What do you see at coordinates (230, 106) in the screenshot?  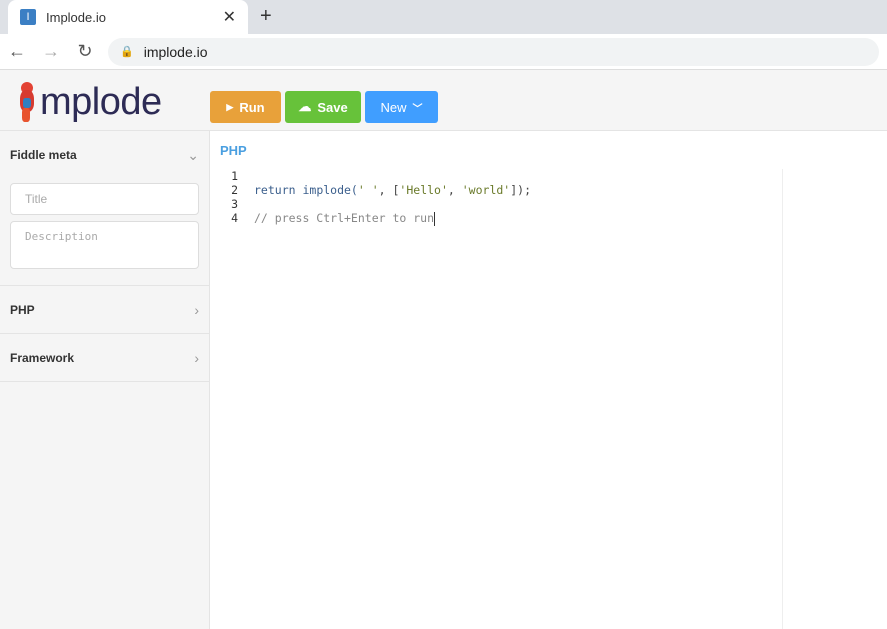 I see `play-icon: ▶` at bounding box center [230, 106].